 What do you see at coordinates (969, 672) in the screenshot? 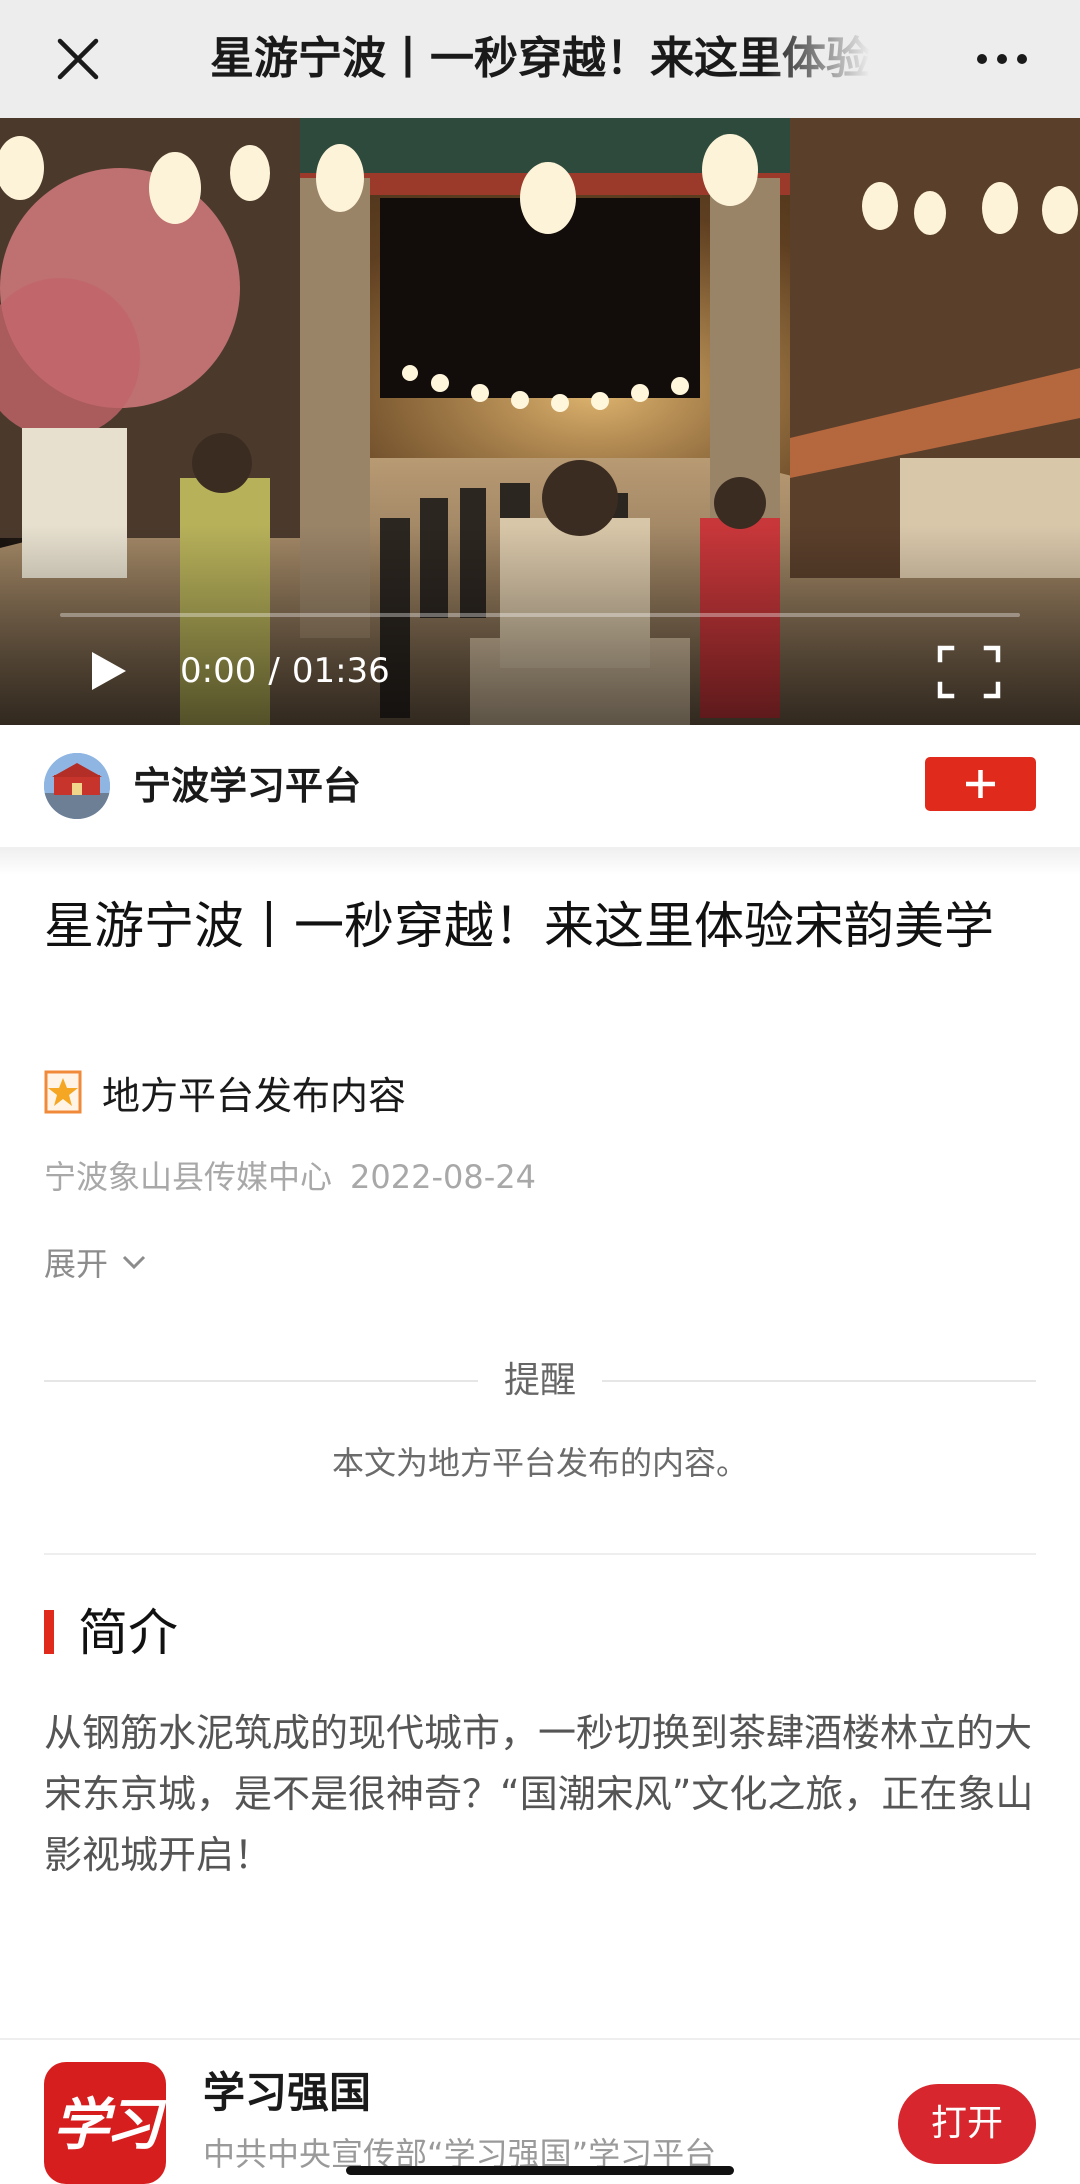
I see `fullscreen-icon` at bounding box center [969, 672].